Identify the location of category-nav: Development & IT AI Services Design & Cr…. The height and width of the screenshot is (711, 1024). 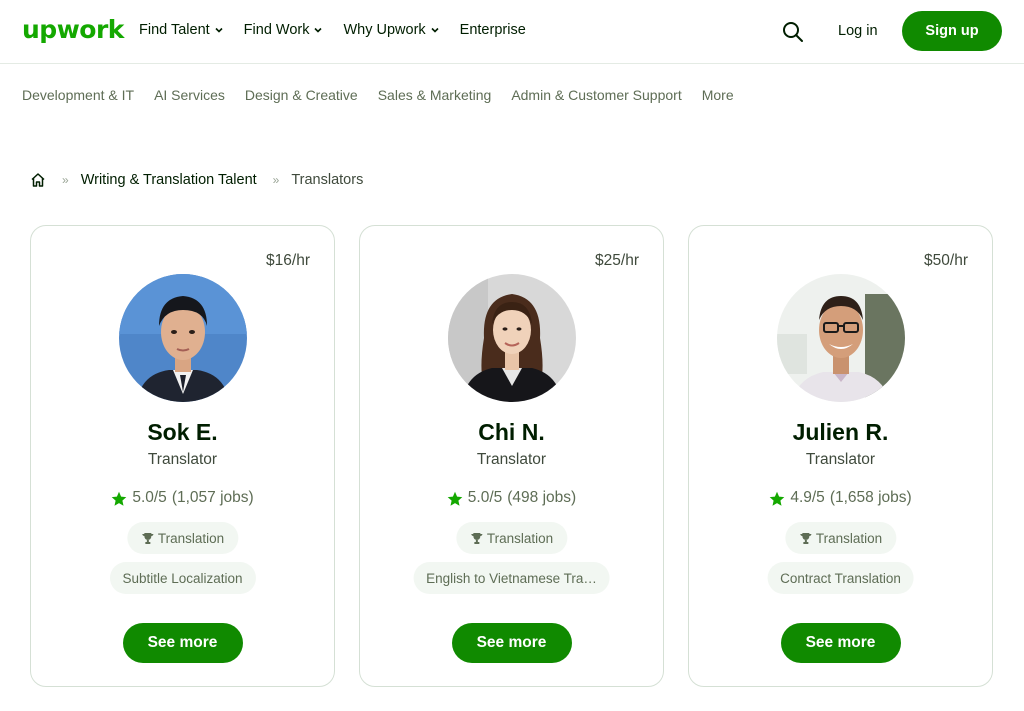
(378, 95).